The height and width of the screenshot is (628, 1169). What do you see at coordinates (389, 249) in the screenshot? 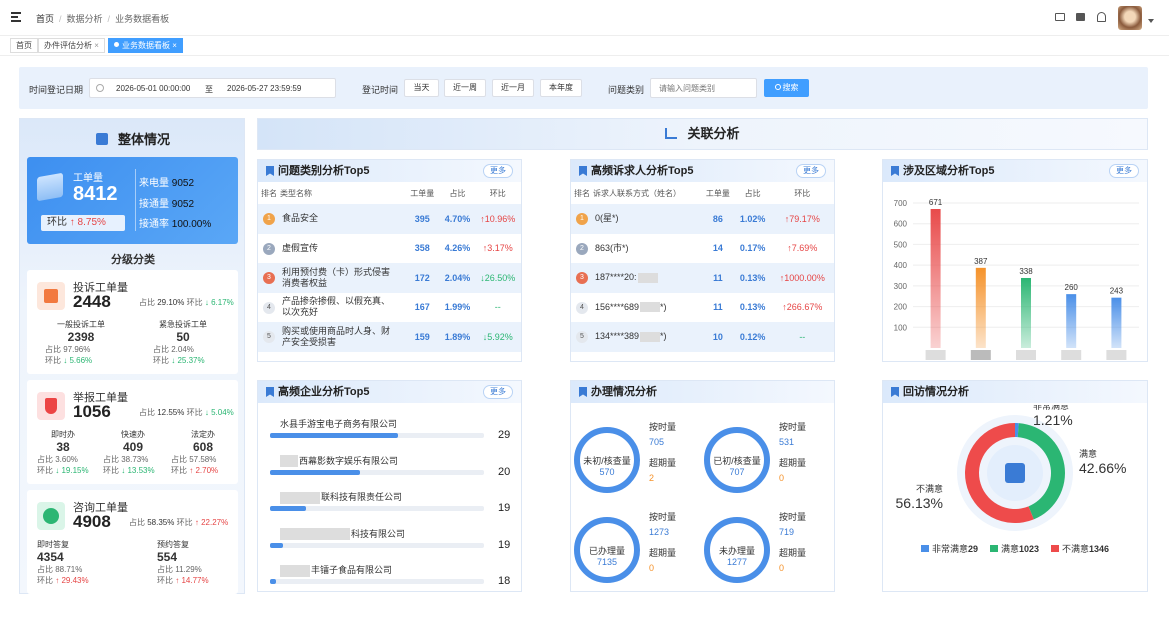
I see `table-row: 2 虚假宣传 358 4.26% ↑3.17%` at bounding box center [389, 249].